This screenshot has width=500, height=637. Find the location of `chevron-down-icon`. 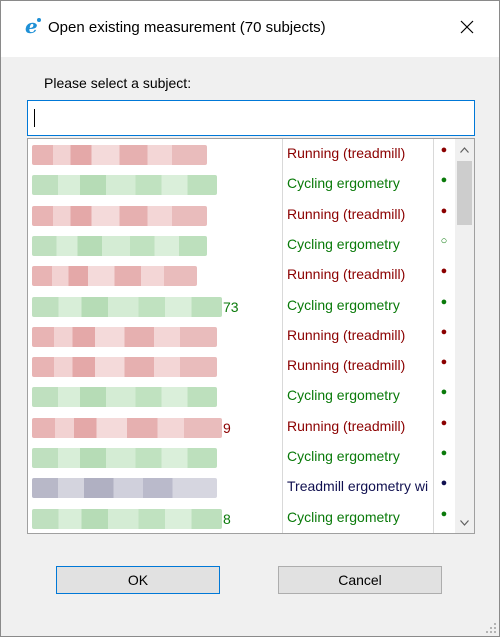

chevron-down-icon is located at coordinates (464, 522).